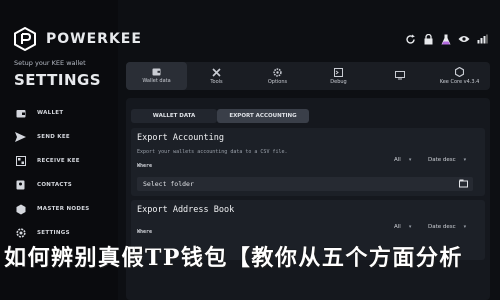 The height and width of the screenshot is (300, 500). Describe the element at coordinates (277, 72) in the screenshot. I see `options-icon` at that location.